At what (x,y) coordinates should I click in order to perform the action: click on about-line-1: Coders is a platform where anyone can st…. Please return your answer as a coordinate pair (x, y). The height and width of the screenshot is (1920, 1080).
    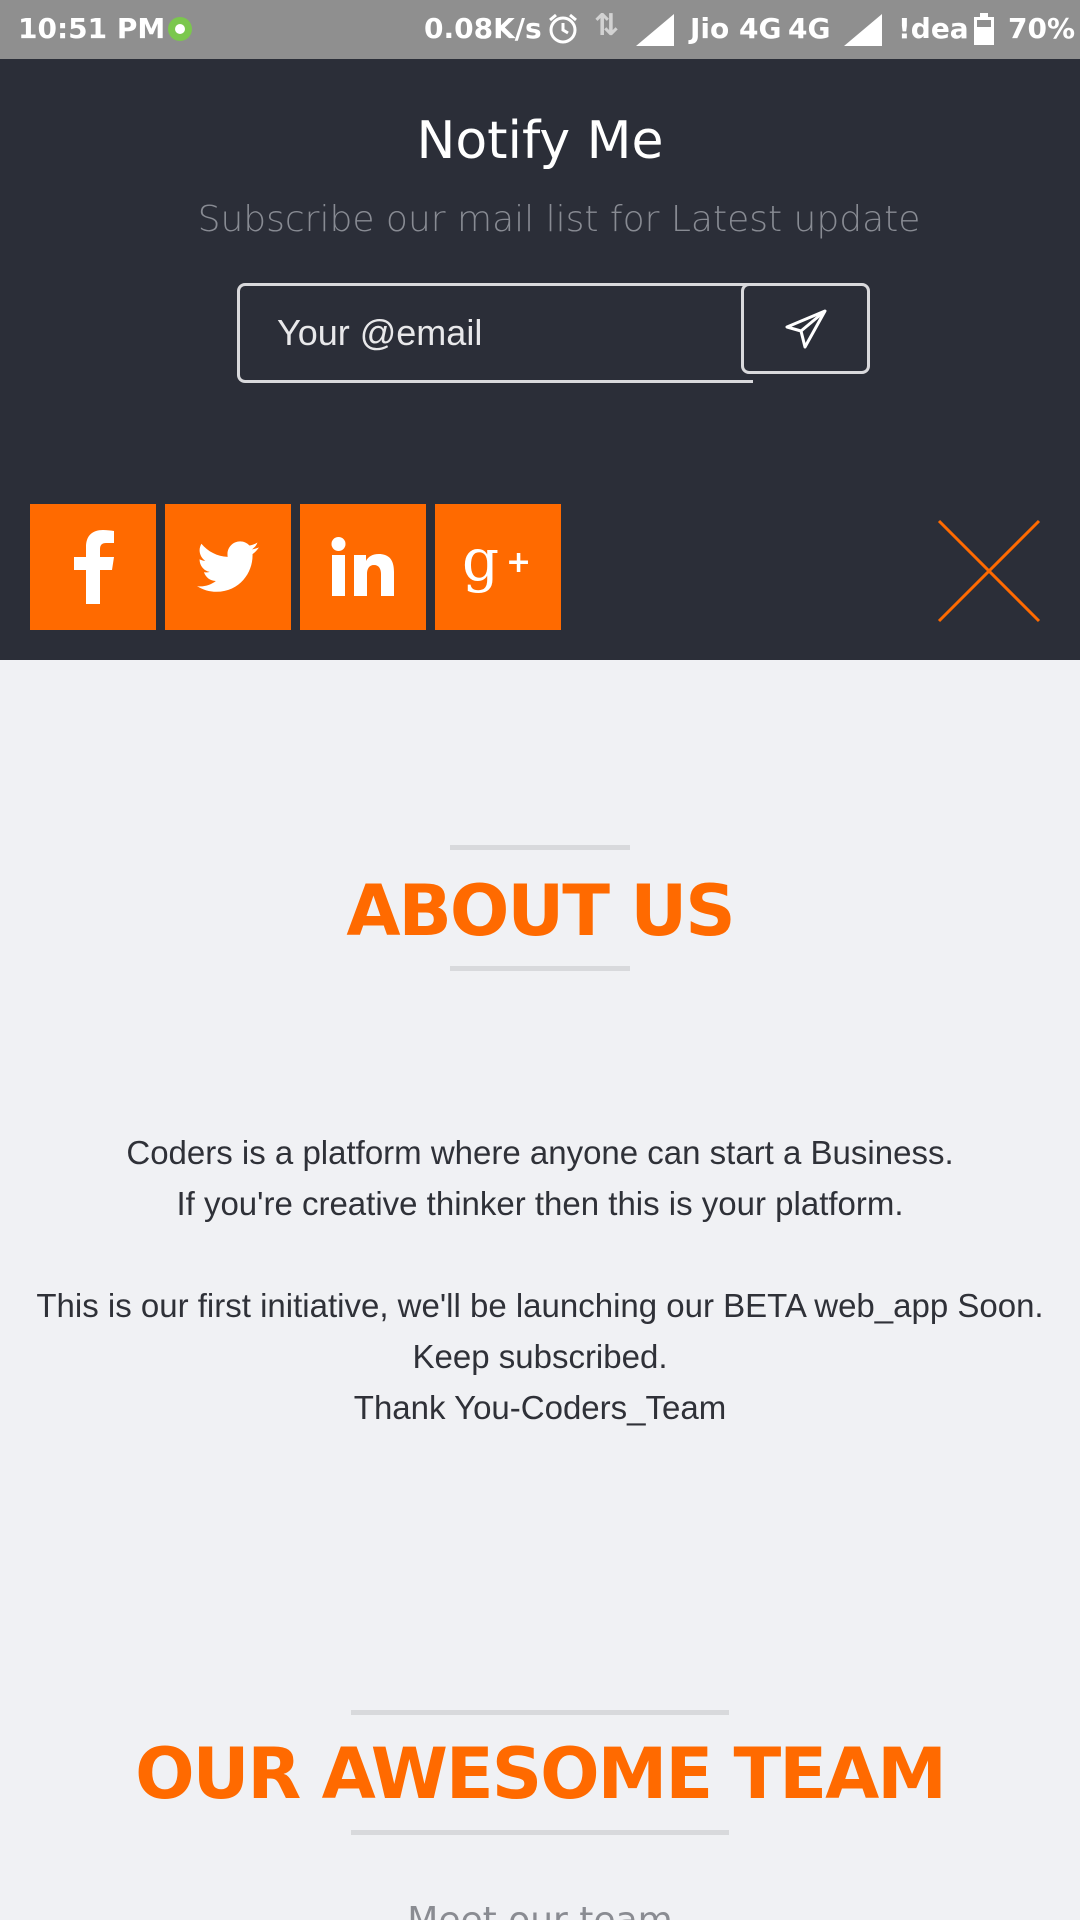
    Looking at the image, I should click on (540, 1152).